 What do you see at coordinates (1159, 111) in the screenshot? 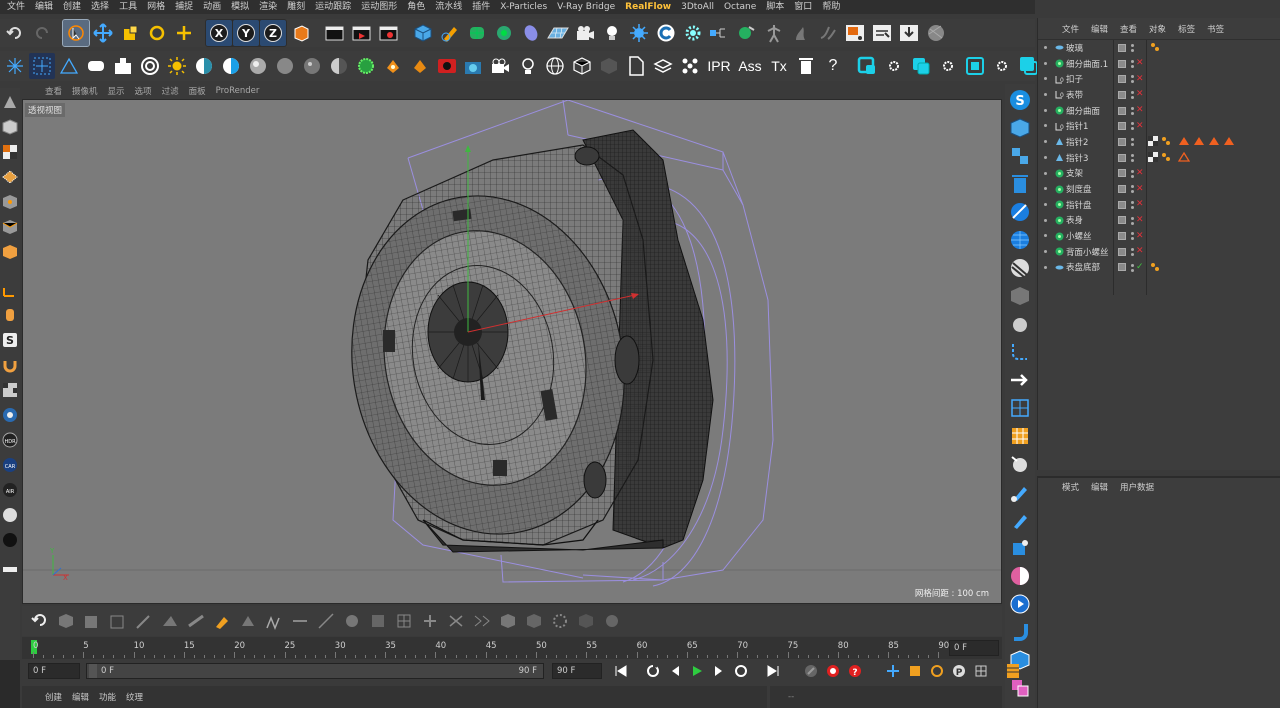
I see `object-row: 细分曲面 ✕` at bounding box center [1159, 111].